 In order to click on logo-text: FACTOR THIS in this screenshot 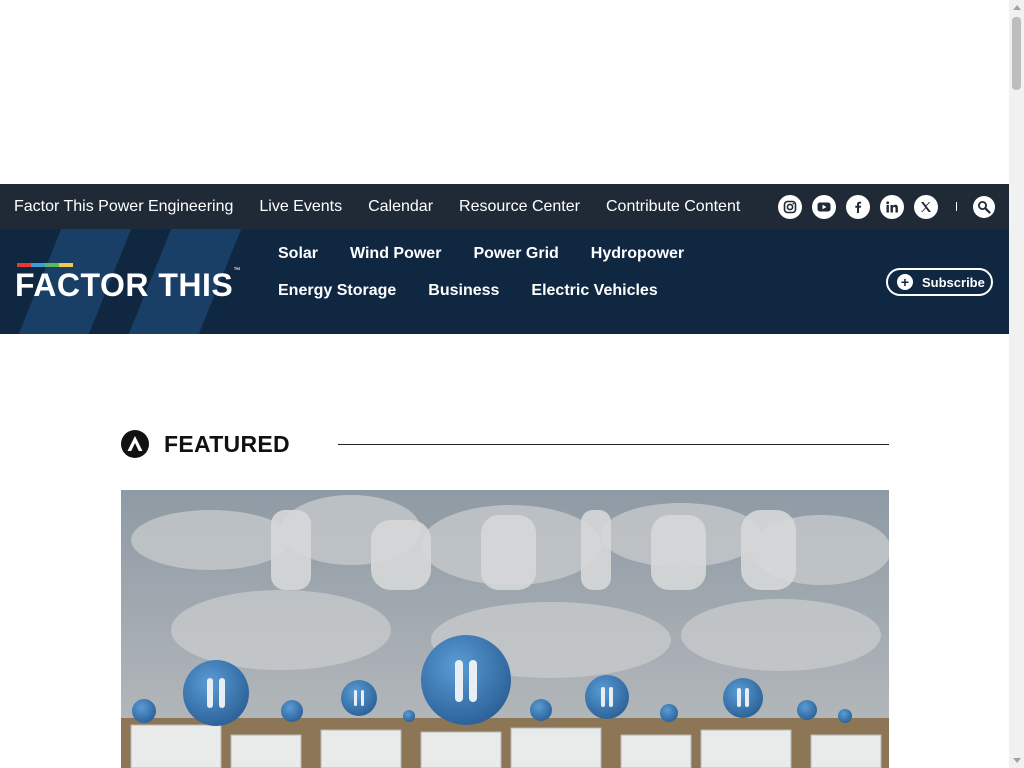, I will do `click(124, 285)`.